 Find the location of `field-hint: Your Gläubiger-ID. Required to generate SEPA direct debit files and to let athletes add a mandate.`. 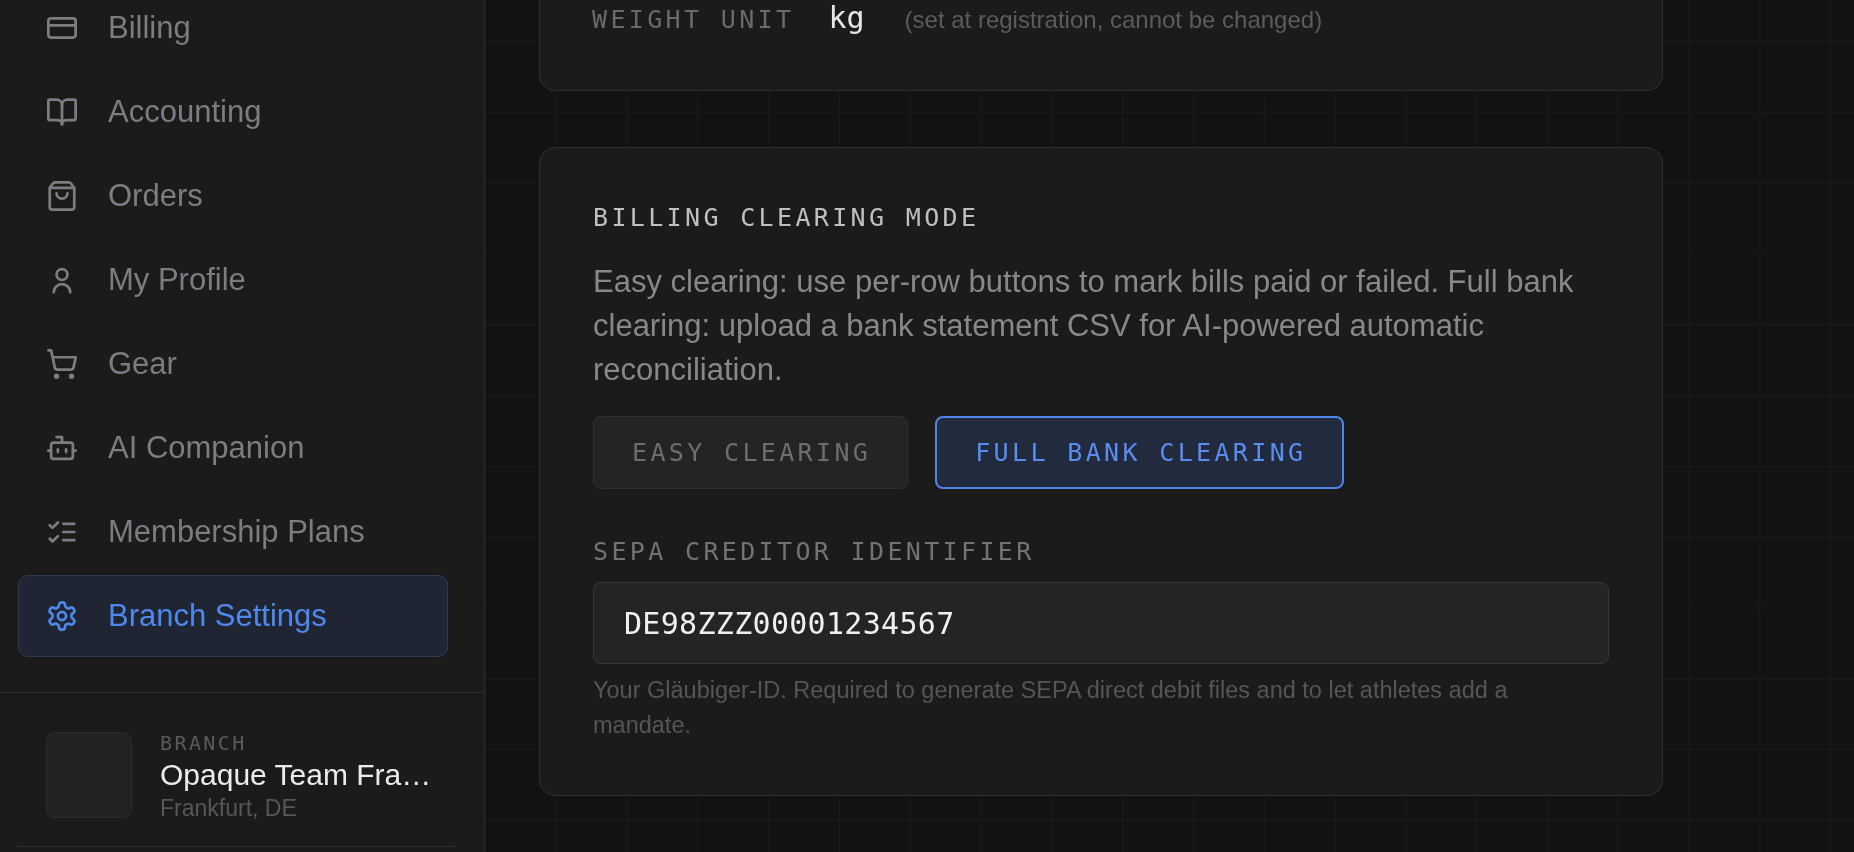

field-hint: Your Gläubiger-ID. Required to generate SEPA direct debit files and to let athletes add a mandate. is located at coordinates (1051, 708).